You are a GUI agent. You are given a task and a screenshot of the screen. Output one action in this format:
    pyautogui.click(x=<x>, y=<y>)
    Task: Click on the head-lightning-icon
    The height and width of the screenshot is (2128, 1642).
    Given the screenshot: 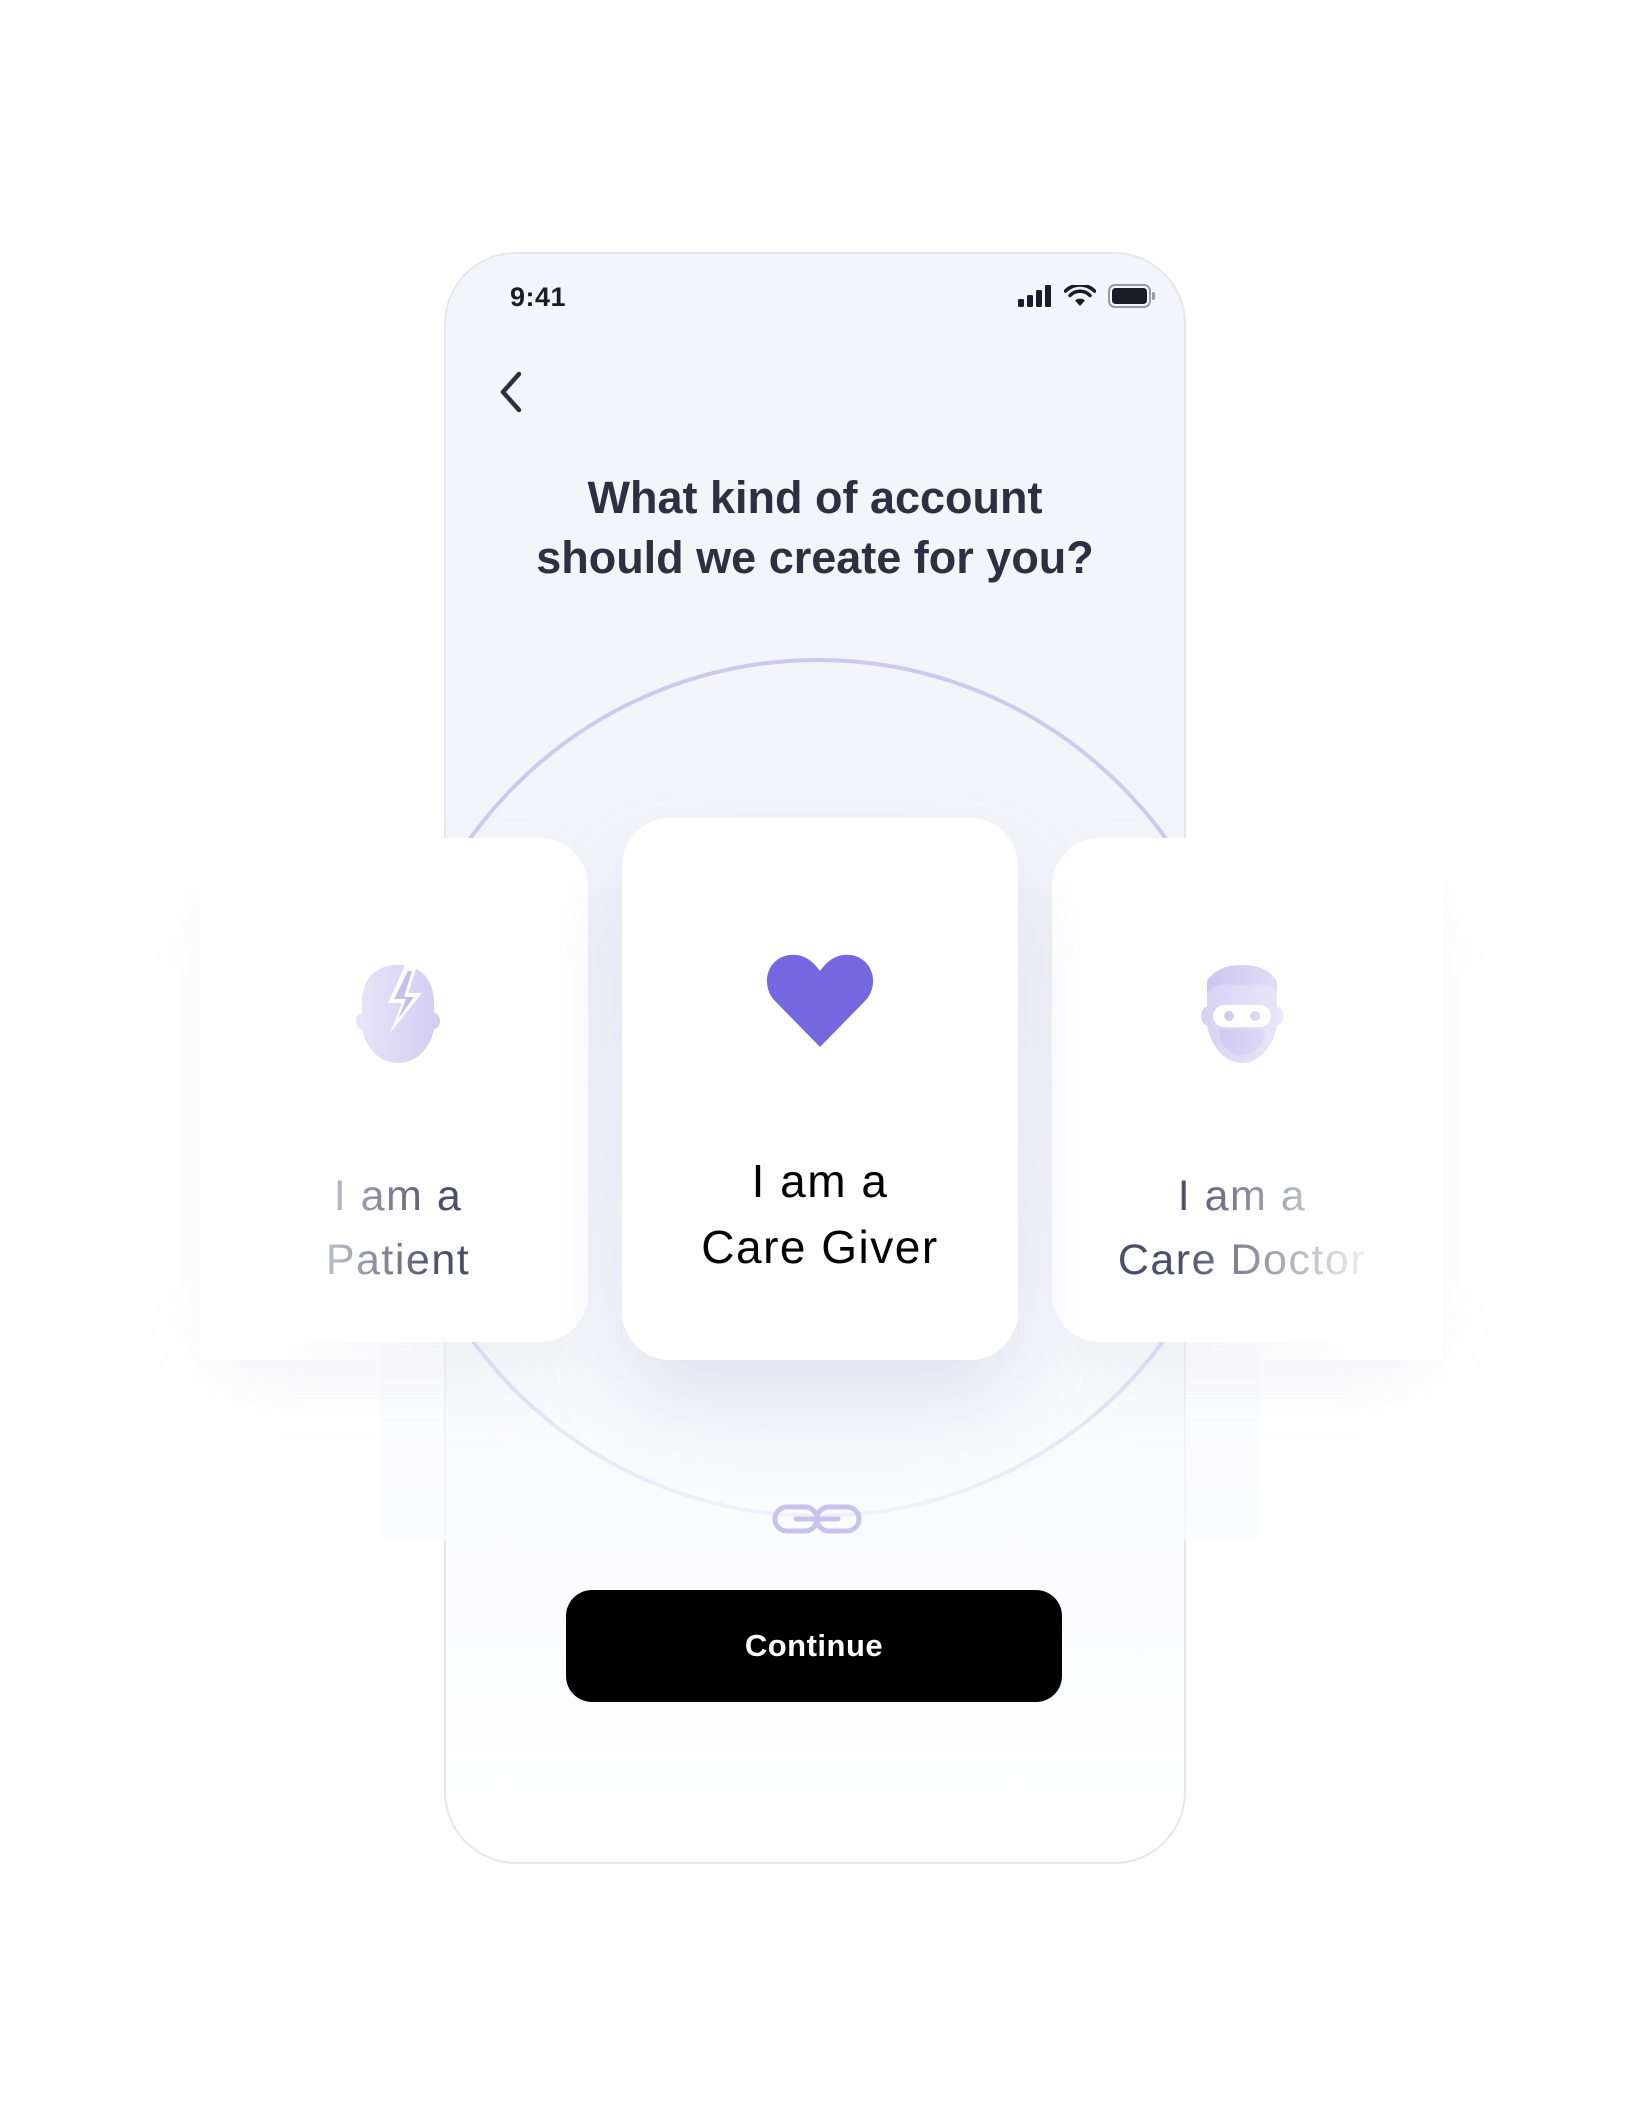 What is the action you would take?
    pyautogui.click(x=398, y=1013)
    